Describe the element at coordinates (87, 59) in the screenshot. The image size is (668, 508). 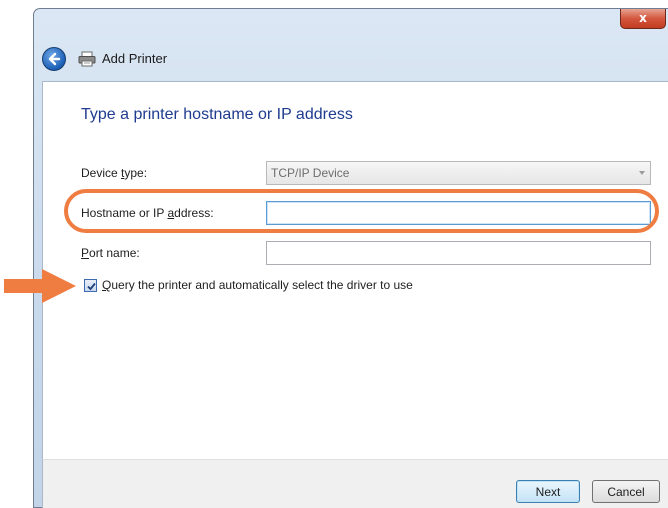
I see `printer-icon` at that location.